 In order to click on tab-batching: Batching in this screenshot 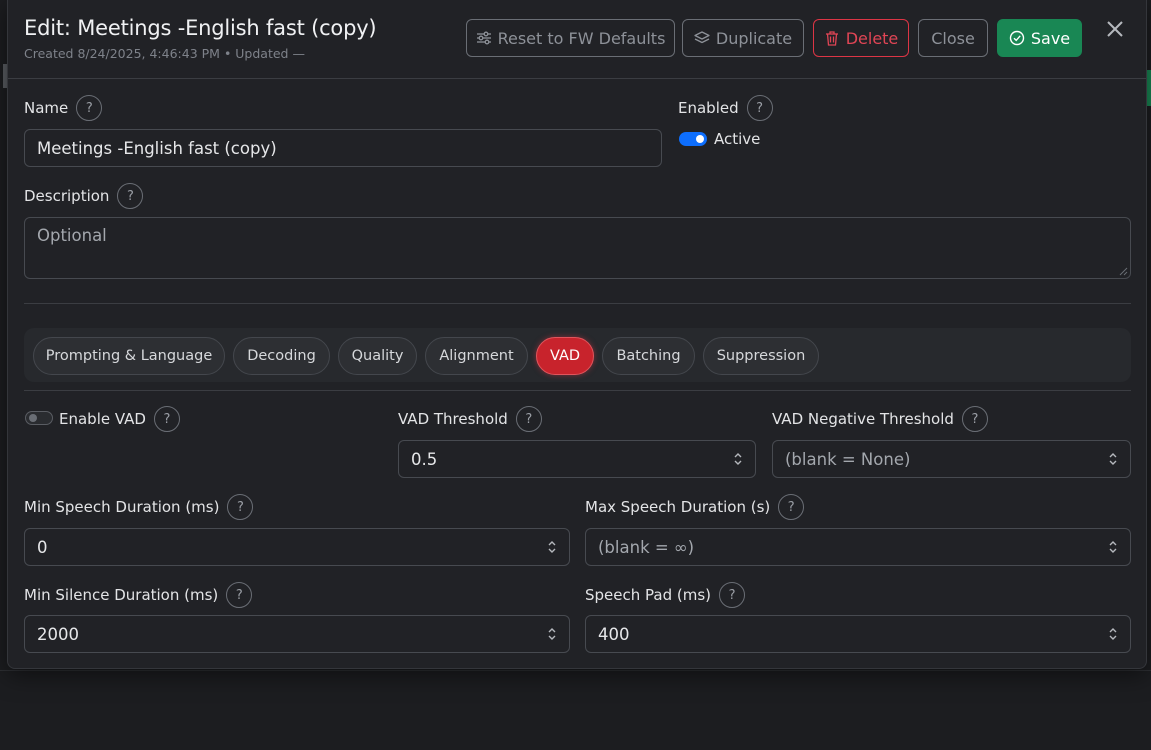, I will do `click(648, 356)`.